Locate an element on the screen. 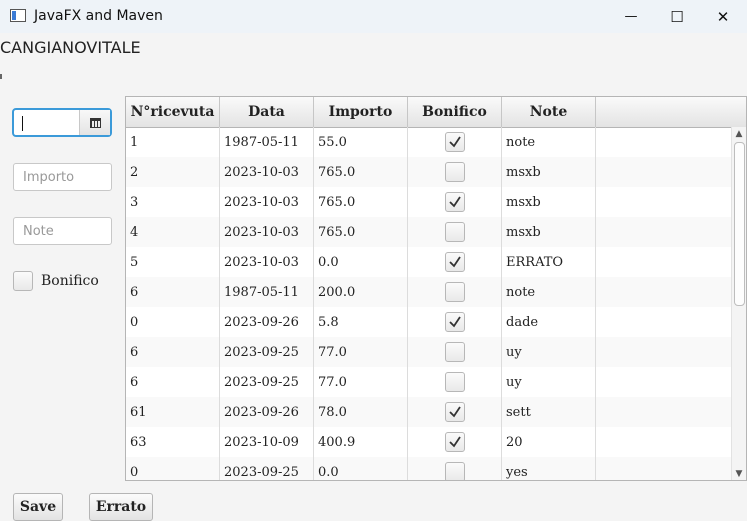 The image size is (747, 521). cell-data: 2023-10-09 is located at coordinates (267, 442).